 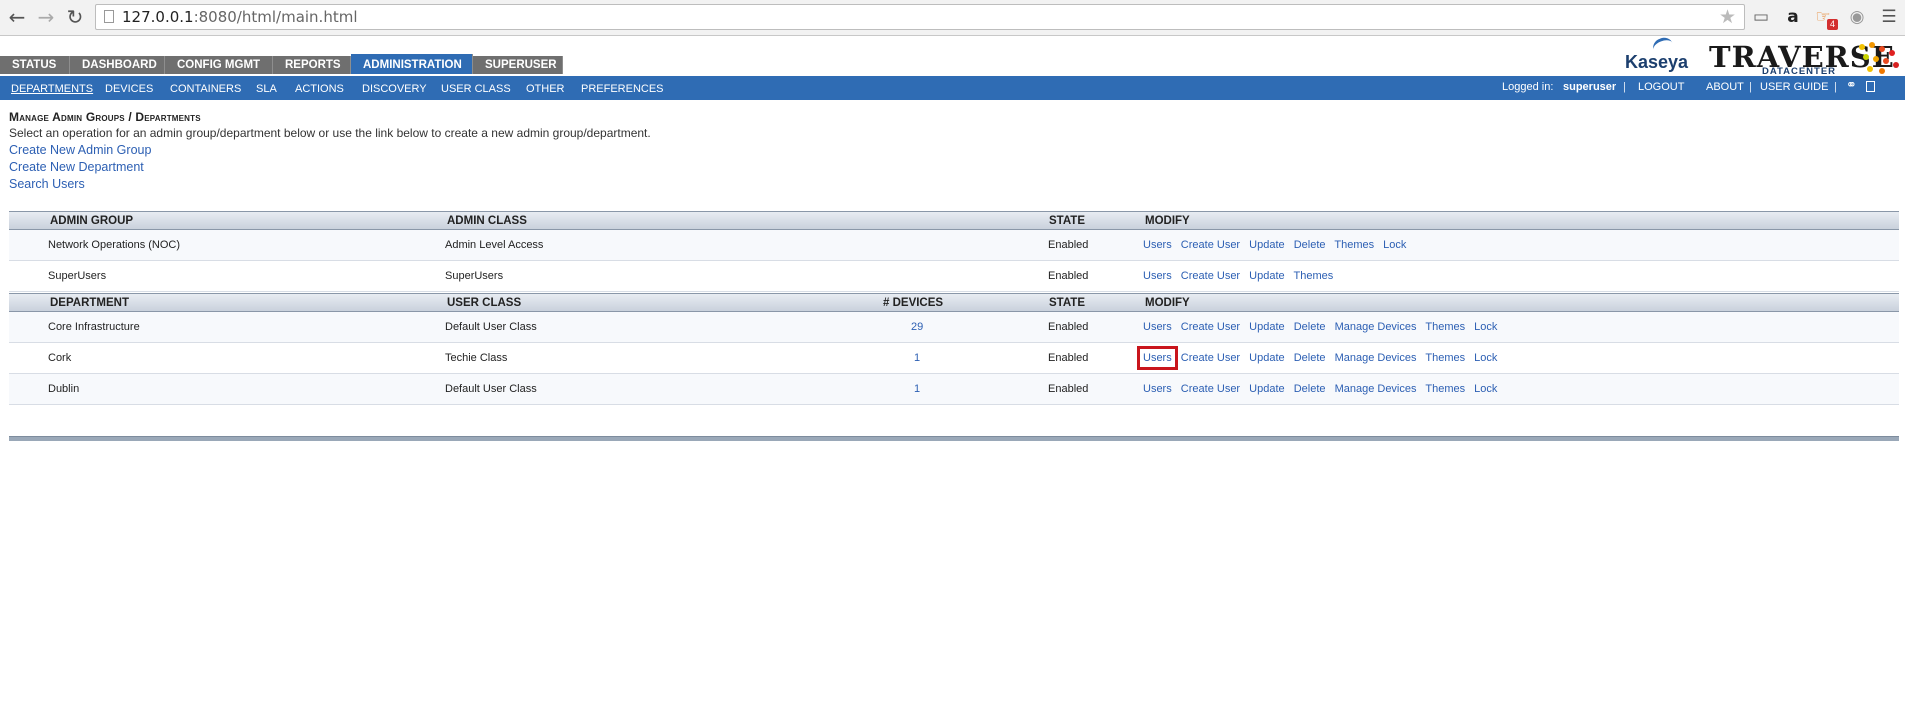 I want to click on page-icon, so click(x=109, y=16).